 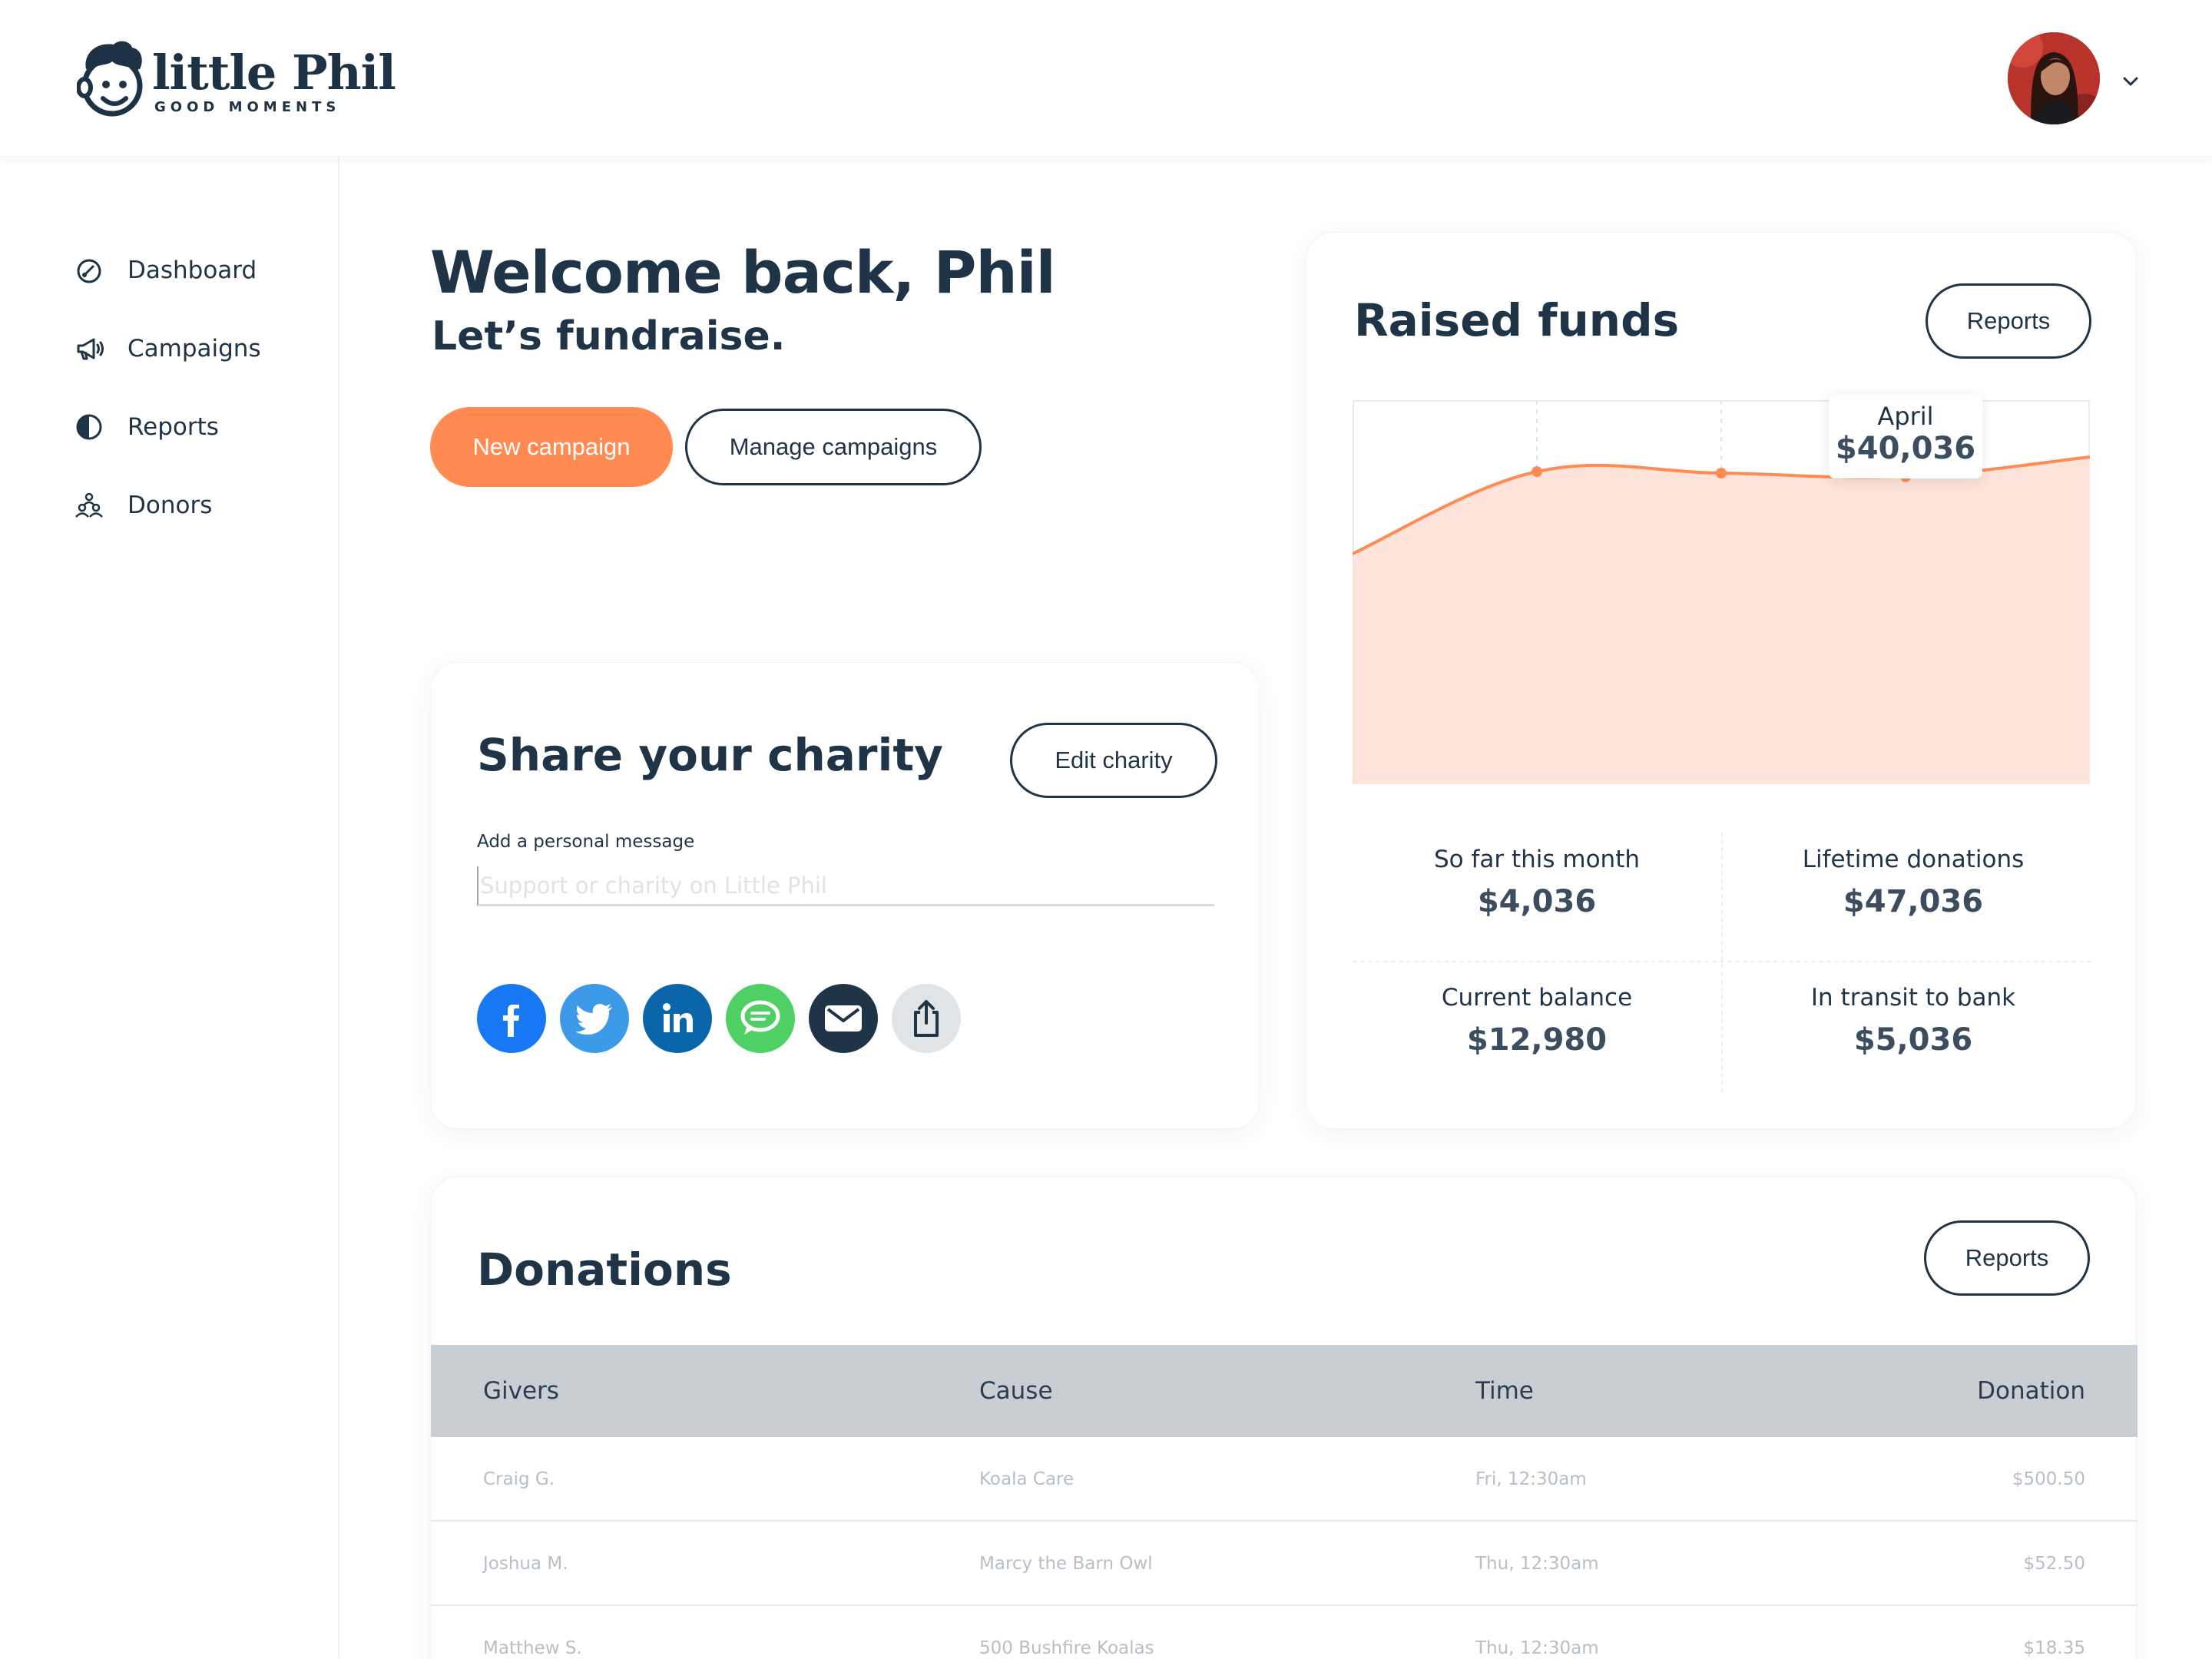 I want to click on brand-name: little Phil, so click(x=274, y=73).